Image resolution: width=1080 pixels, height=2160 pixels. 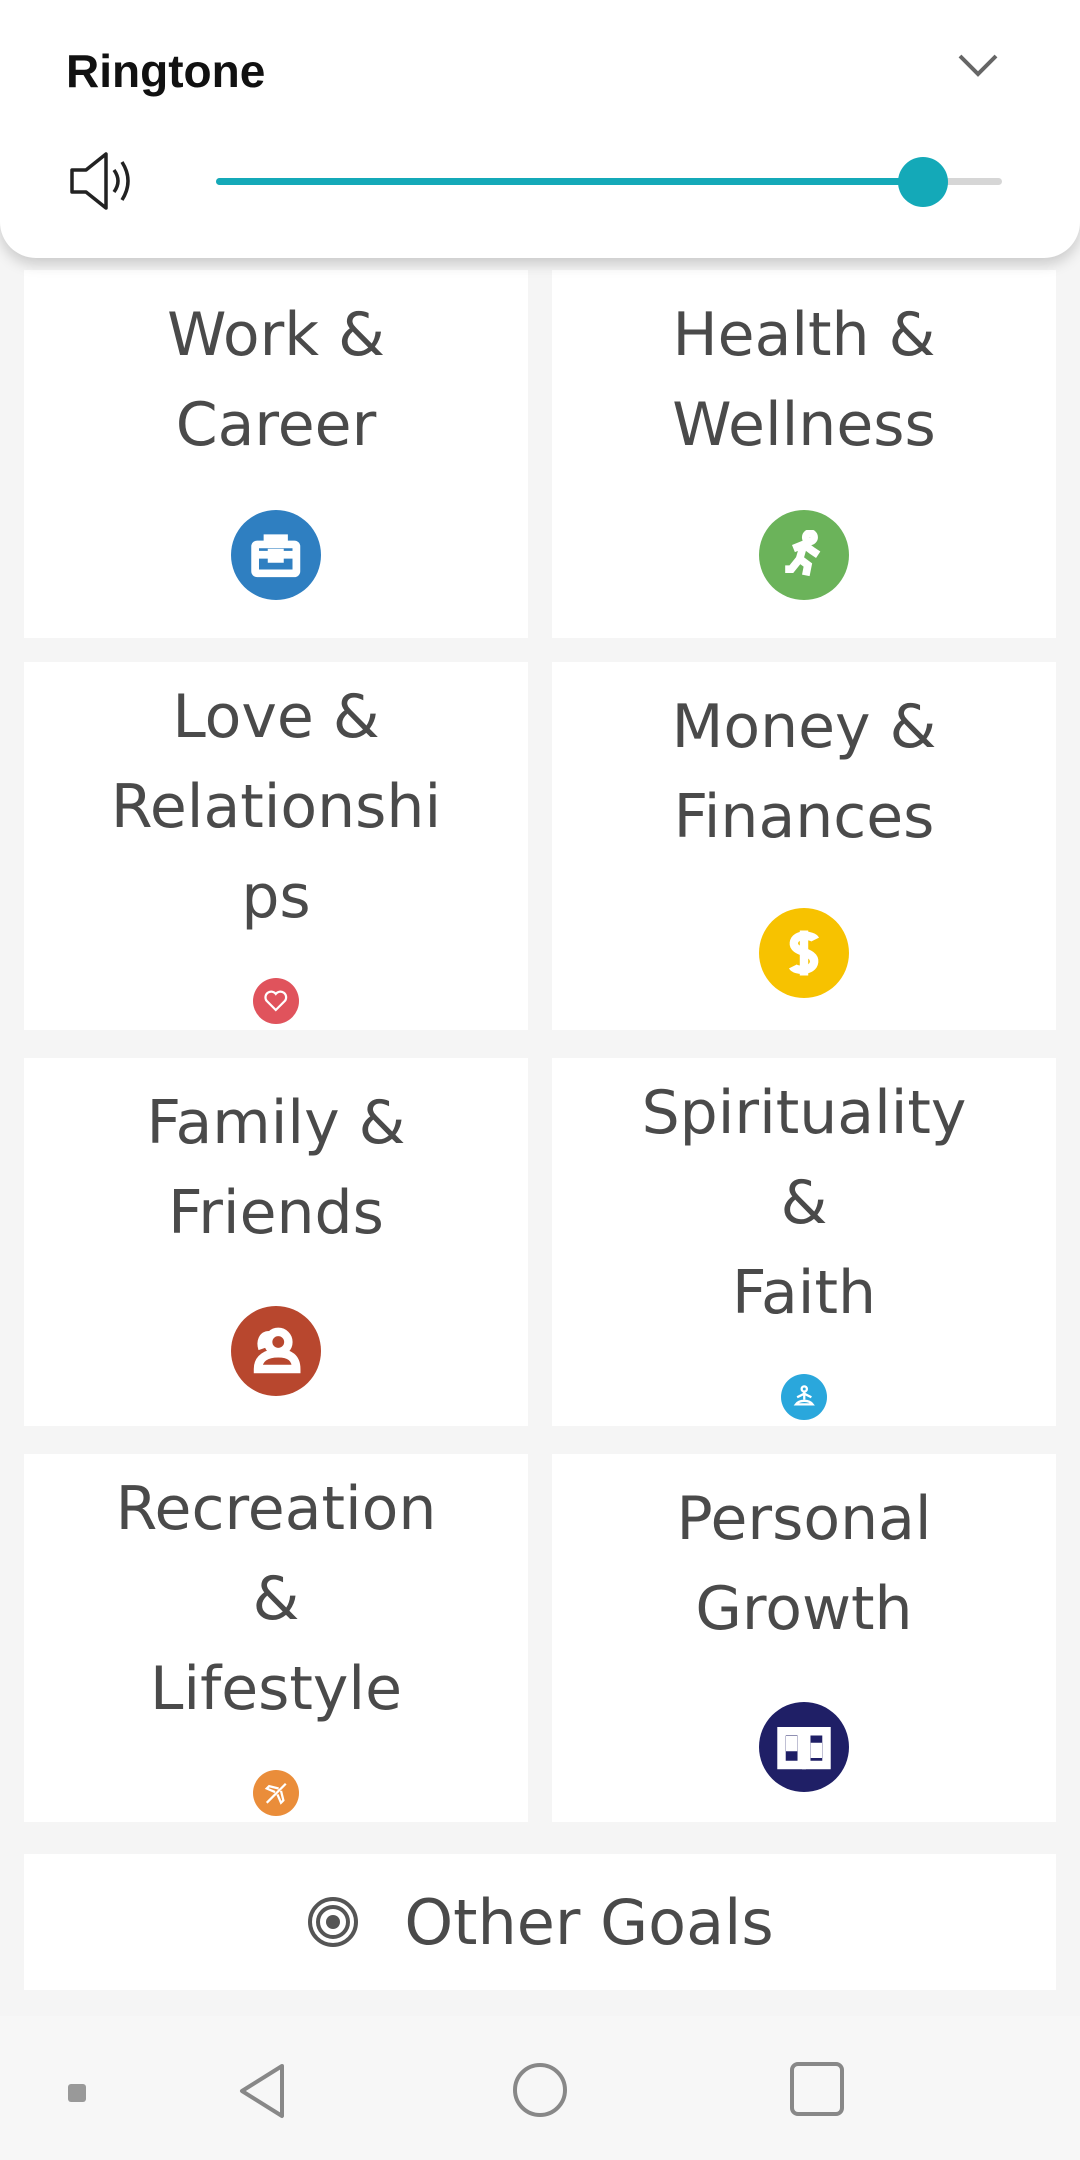 I want to click on category-card: Spirituality & Faith, so click(x=804, y=1242).